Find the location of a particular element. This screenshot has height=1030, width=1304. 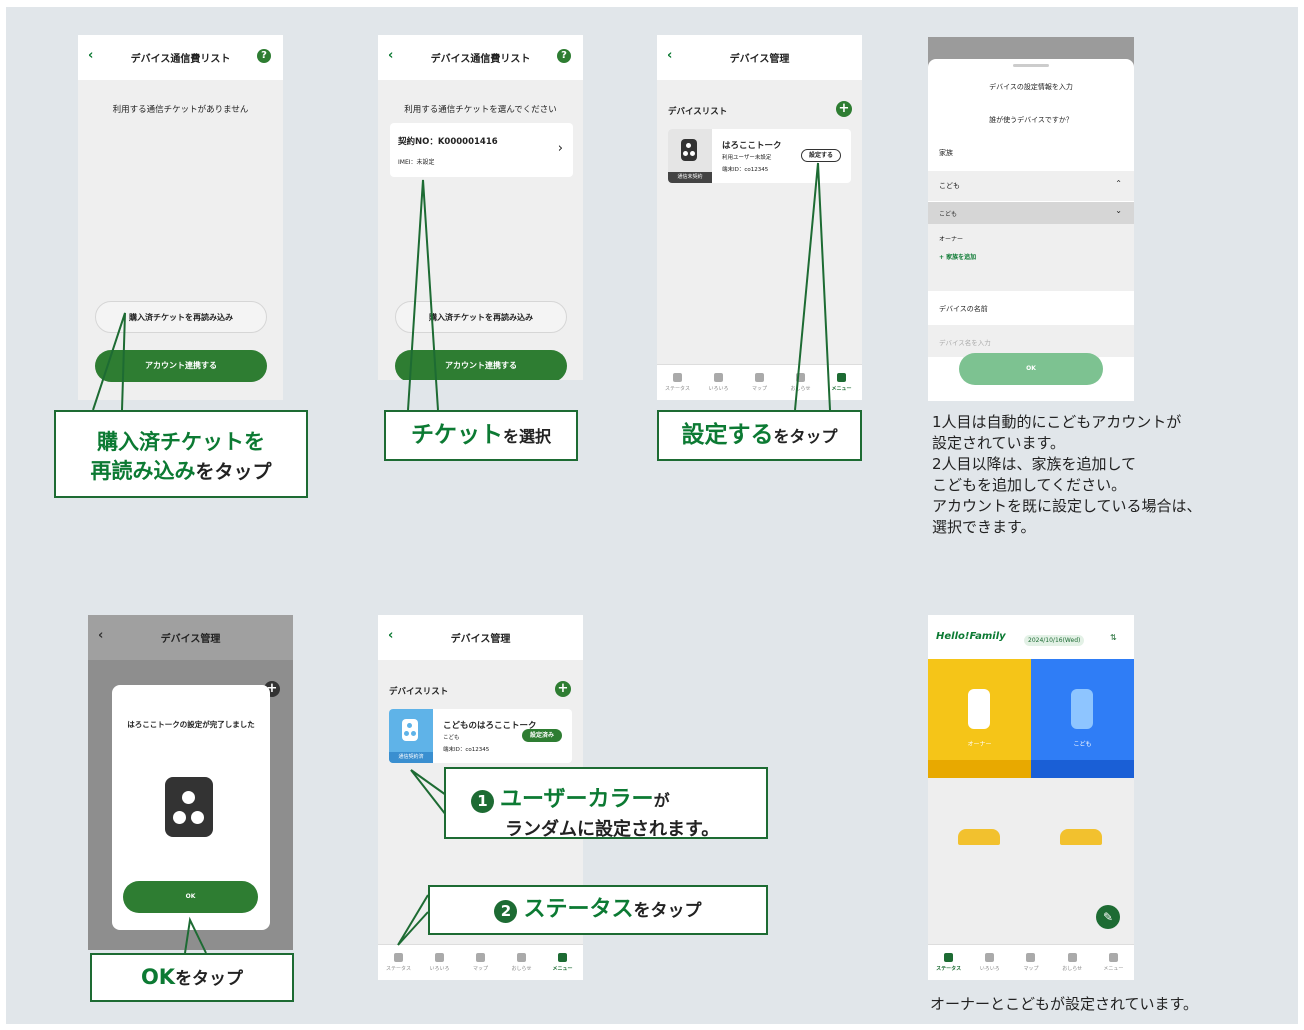

step-one-badge: 1 is located at coordinates (482, 801).